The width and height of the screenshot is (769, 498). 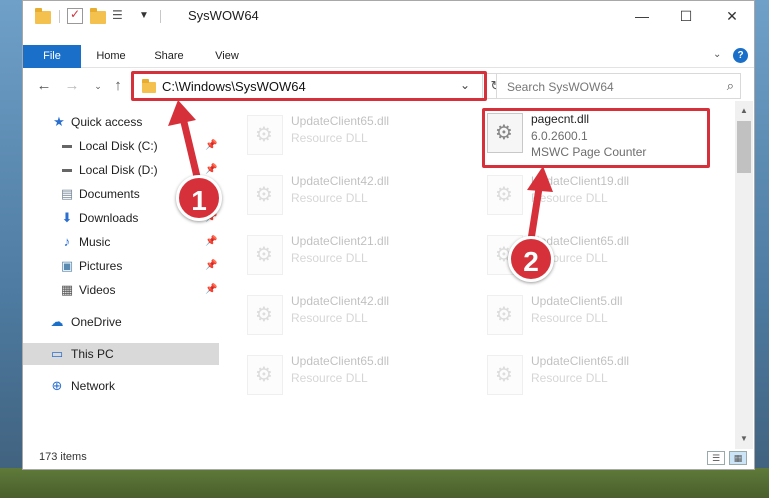 What do you see at coordinates (92, 354) in the screenshot?
I see `sidebar-item-label: This PC` at bounding box center [92, 354].